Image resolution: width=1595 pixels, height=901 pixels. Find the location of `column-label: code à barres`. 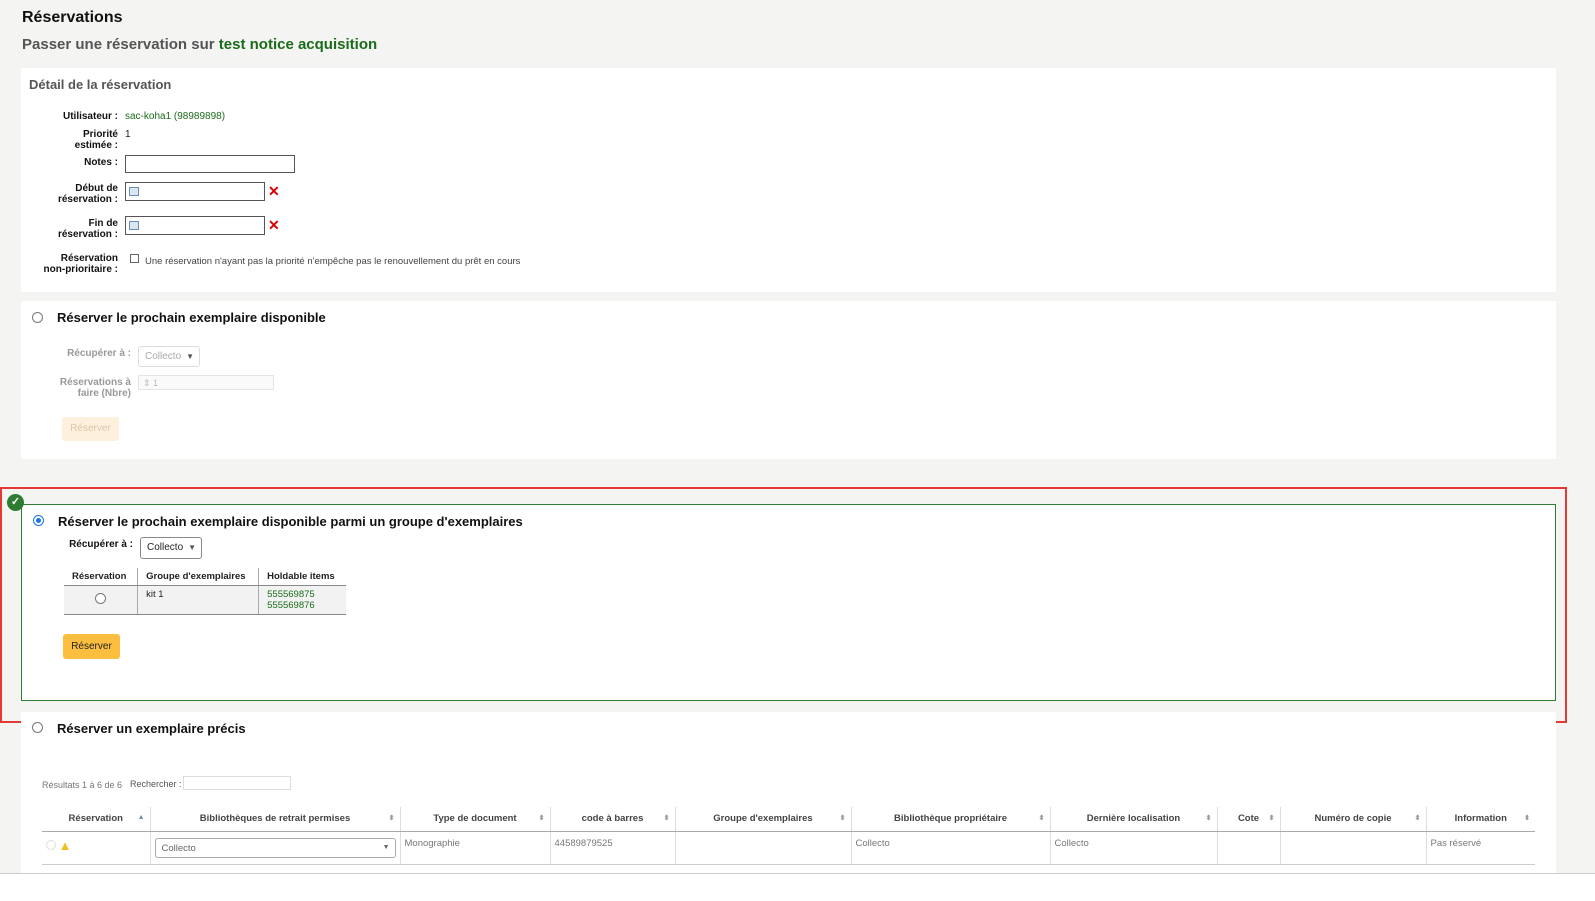

column-label: code à barres is located at coordinates (612, 819).